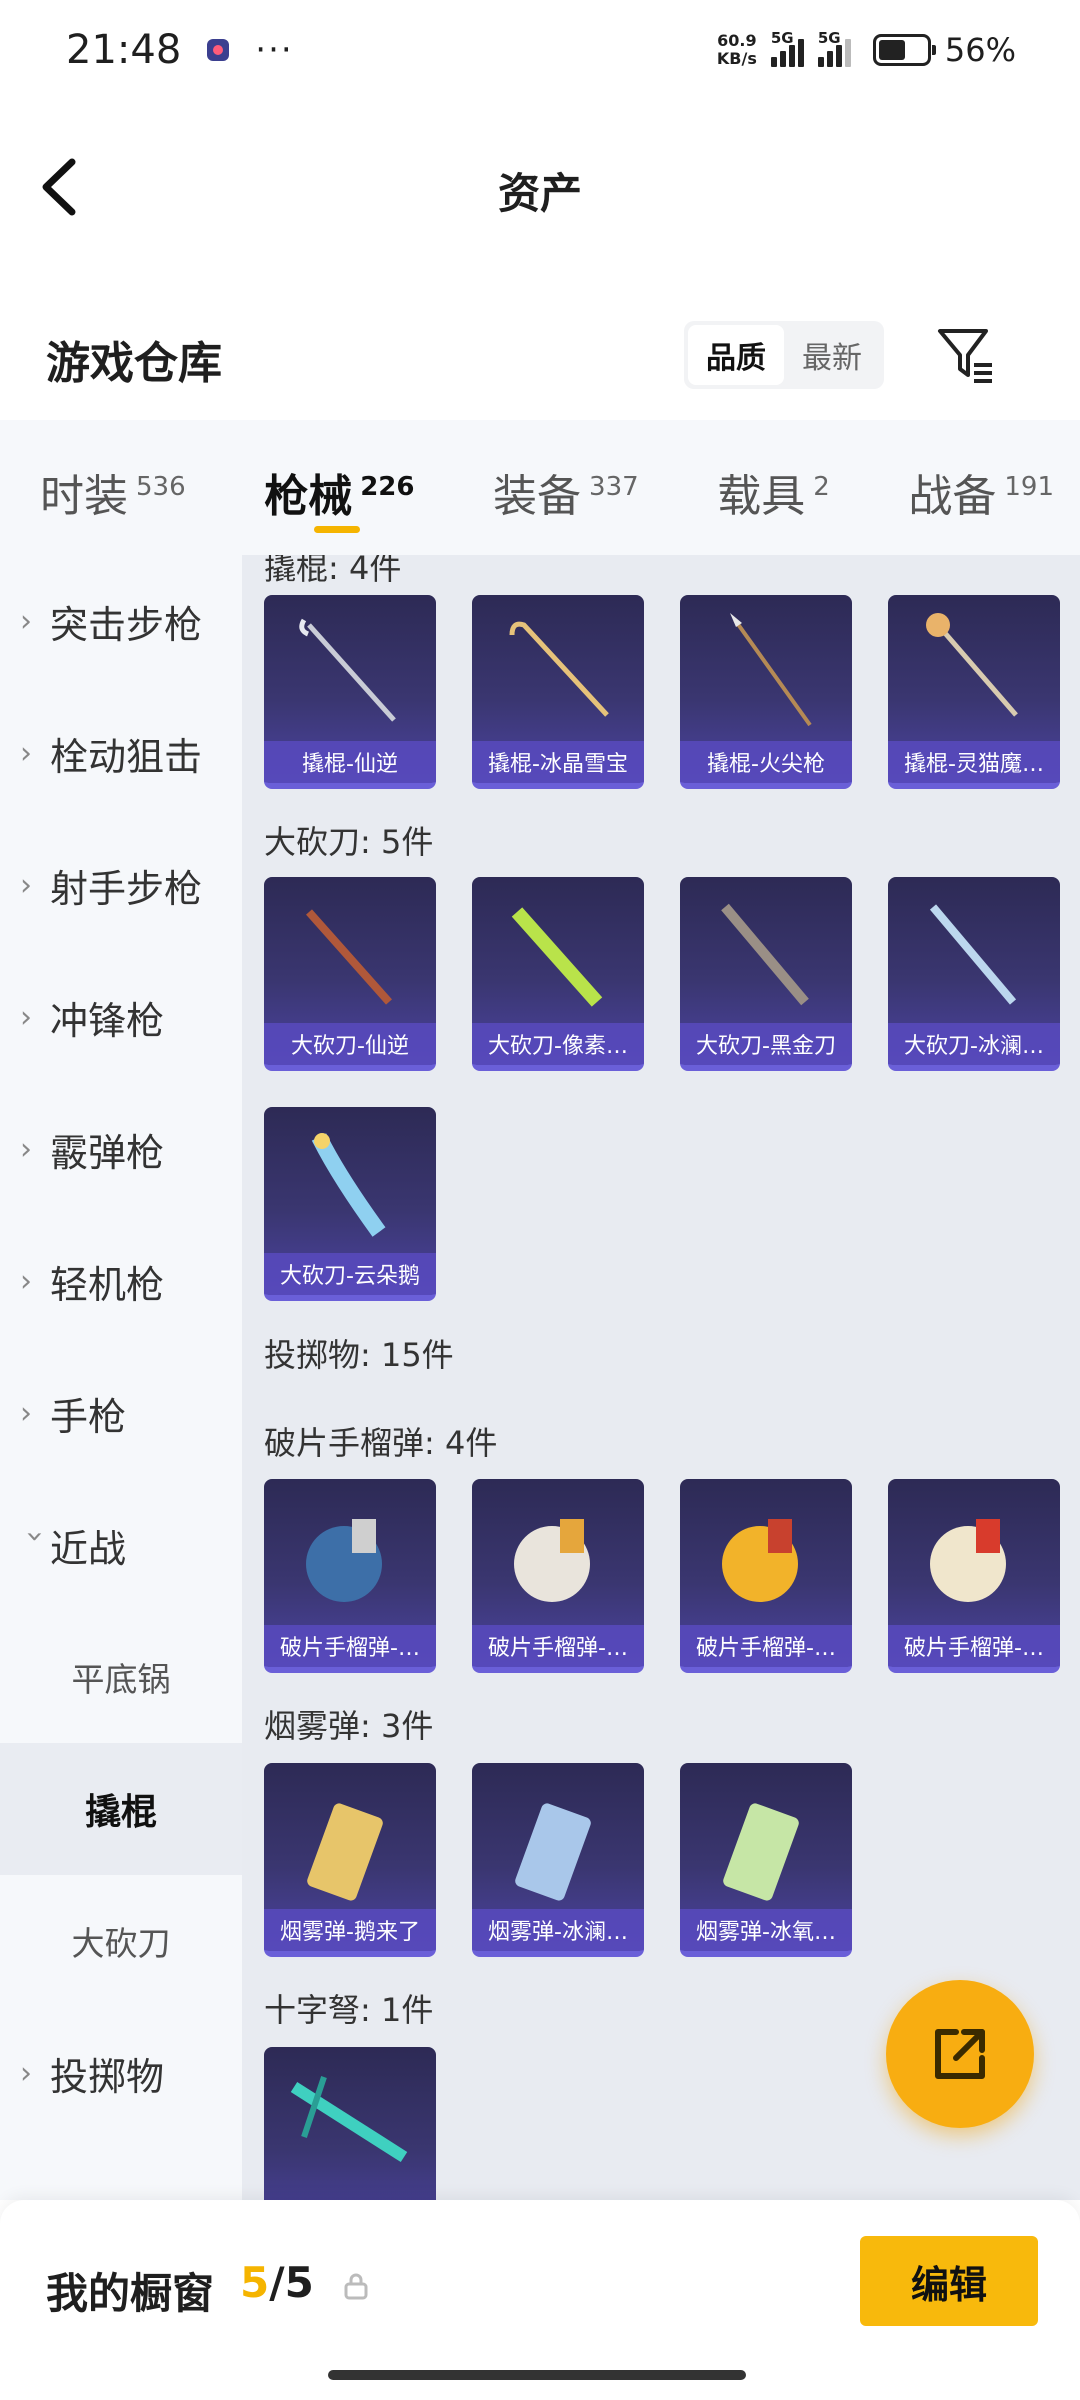 The width and height of the screenshot is (1080, 2400). Describe the element at coordinates (356, 2286) in the screenshot. I see `lock-icon` at that location.